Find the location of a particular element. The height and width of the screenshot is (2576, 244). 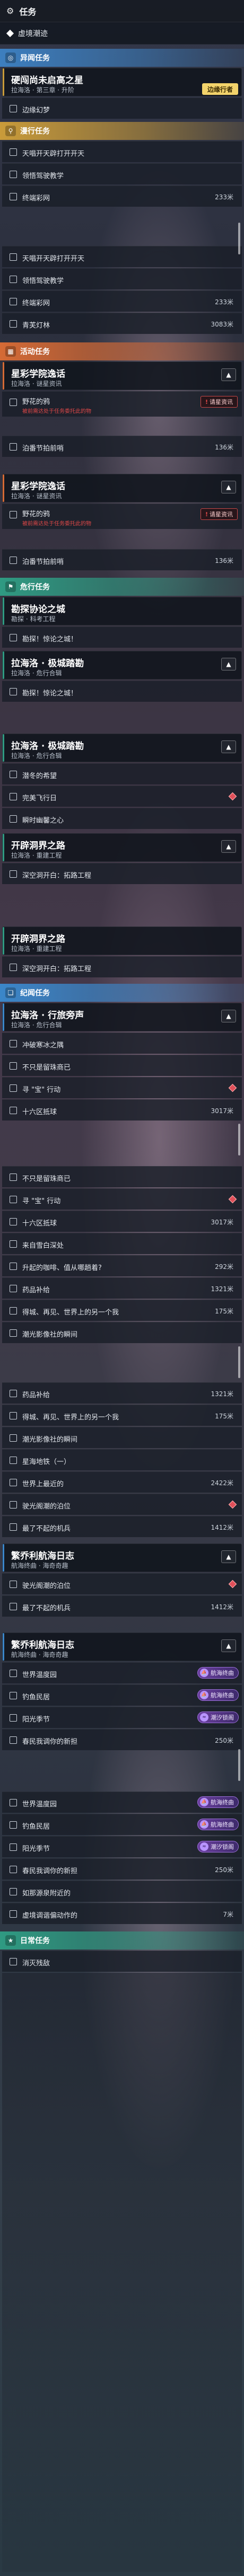

sub-category-row: 虚境潮迹 is located at coordinates (122, 33).